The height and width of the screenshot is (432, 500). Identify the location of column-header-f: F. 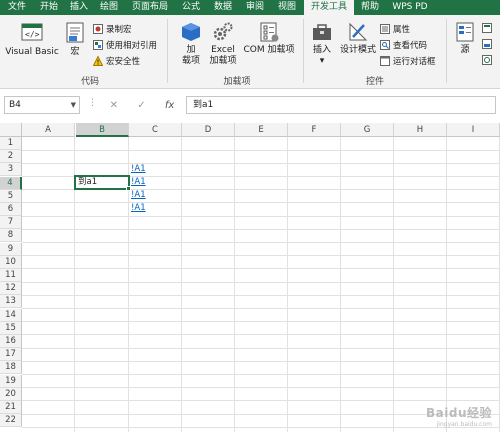
(314, 130).